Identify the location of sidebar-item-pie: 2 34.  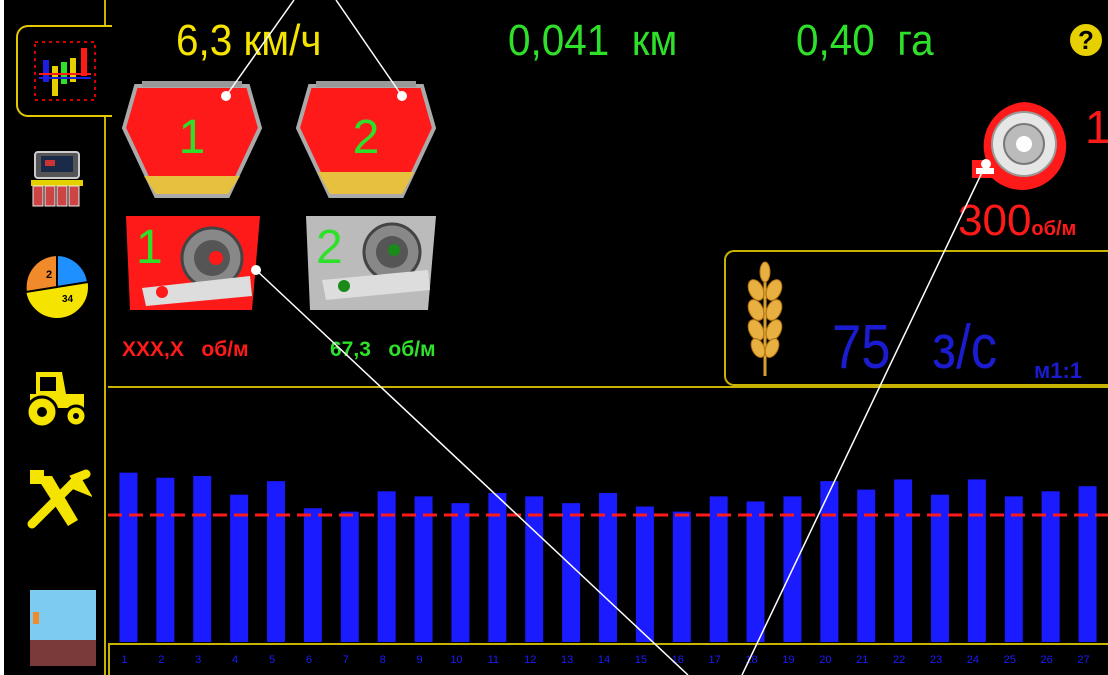
(57, 287).